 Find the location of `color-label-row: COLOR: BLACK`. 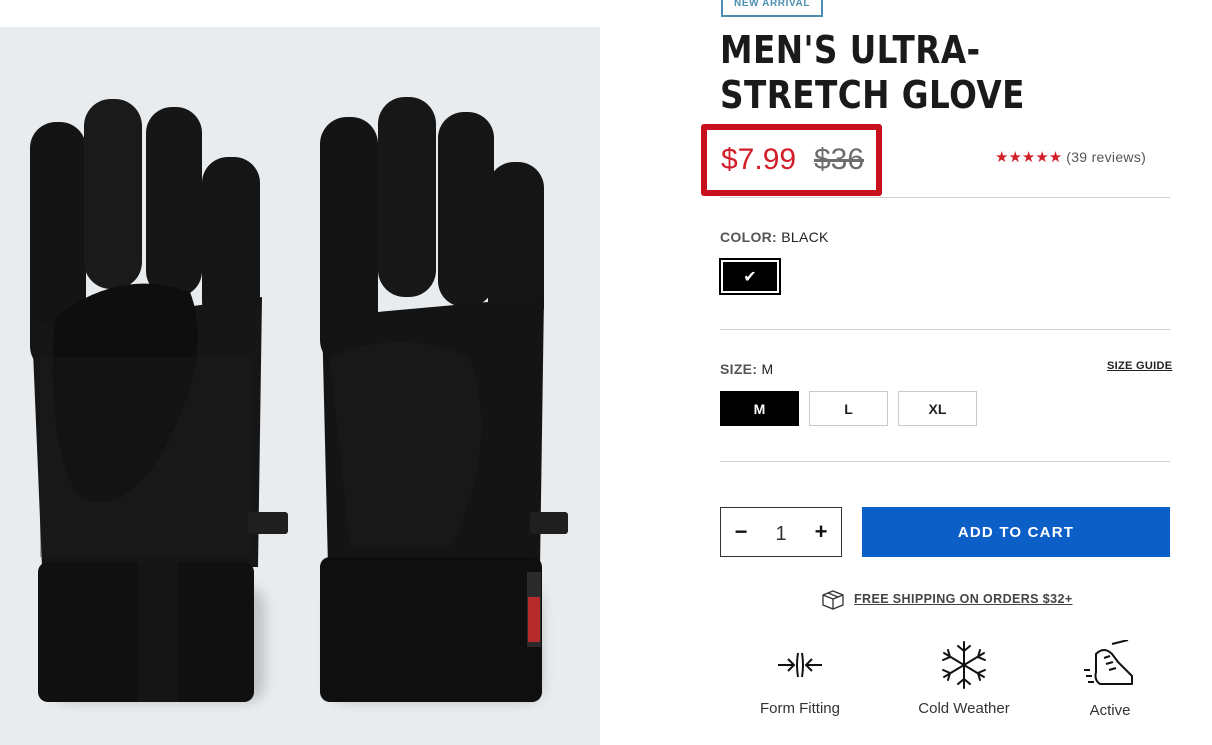

color-label-row: COLOR: BLACK is located at coordinates (774, 237).